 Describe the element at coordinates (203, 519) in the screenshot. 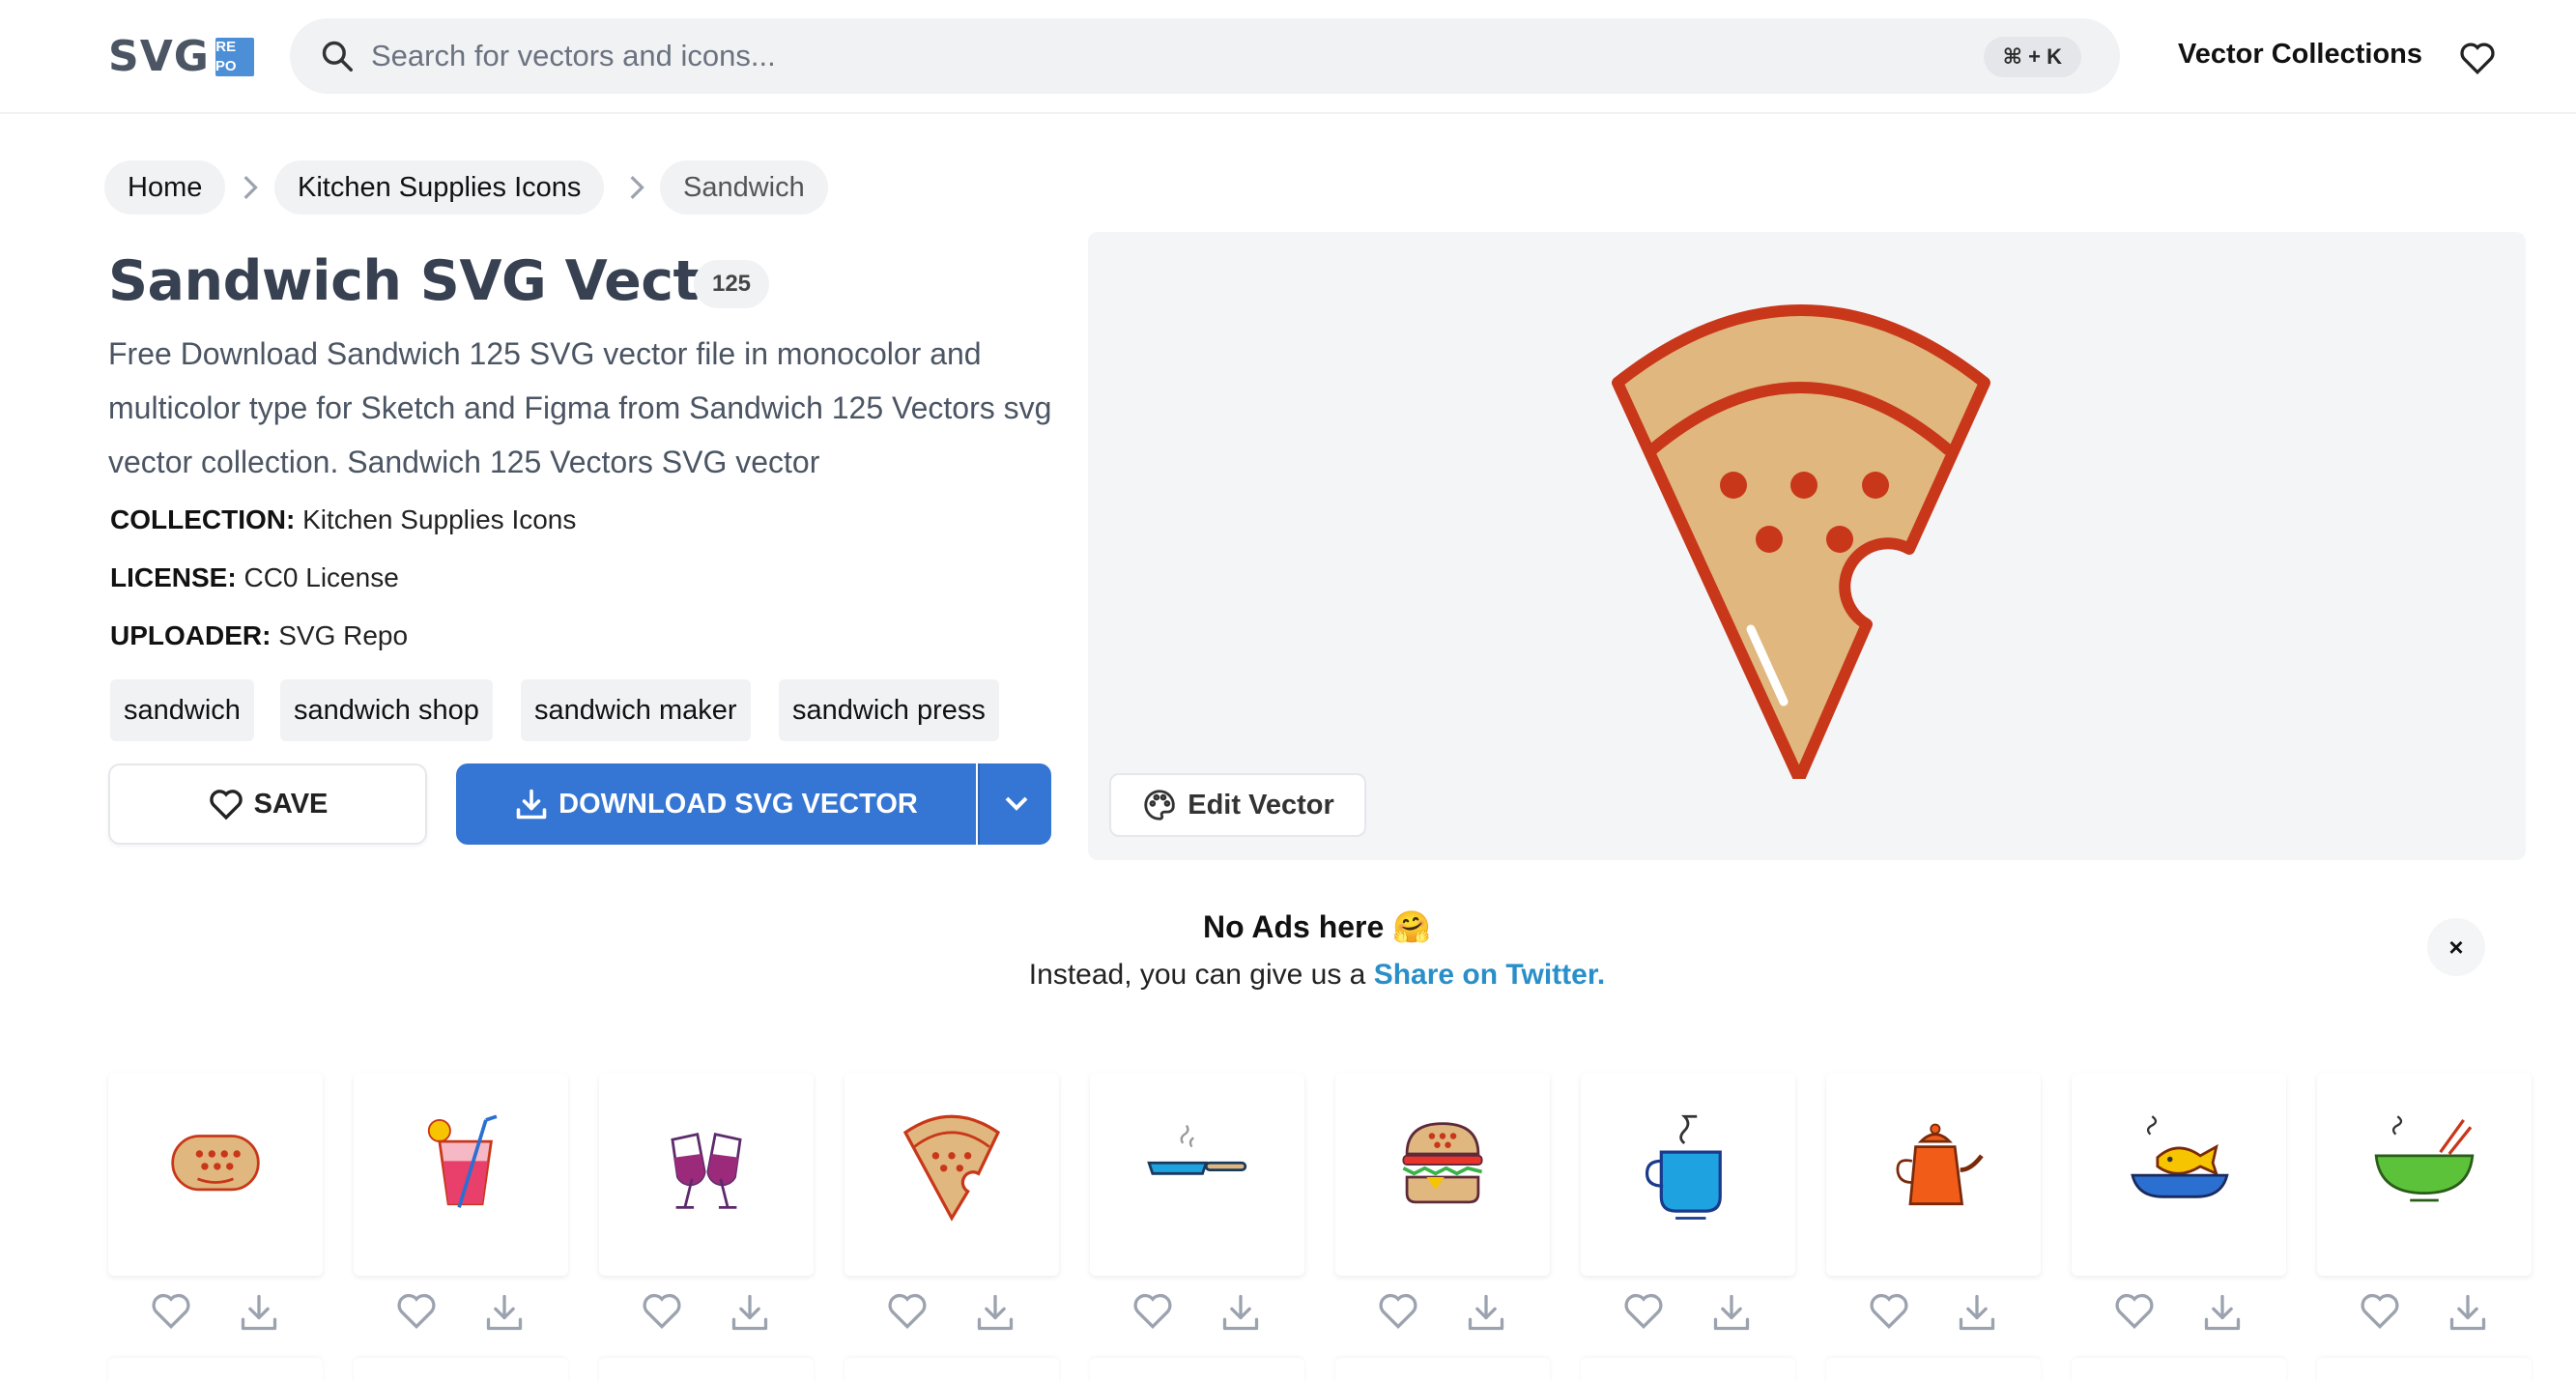

I see `meta-label: COLLECTION:` at that location.